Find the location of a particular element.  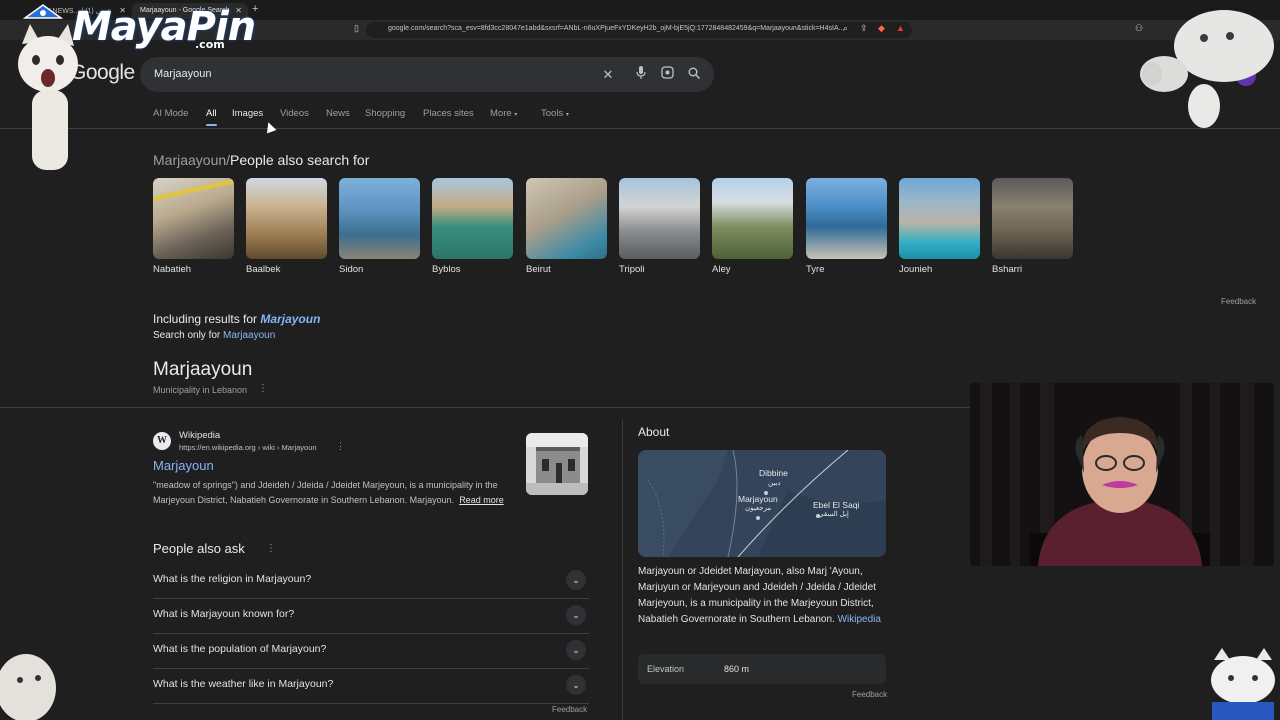

kp-source-link: Wikipedia is located at coordinates (859, 619).